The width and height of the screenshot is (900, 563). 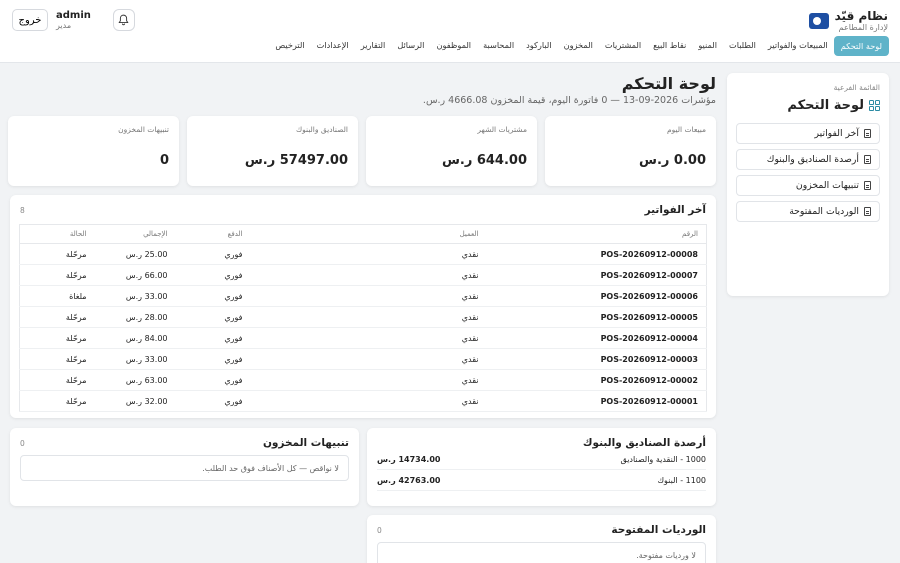 I want to click on invoice-total: 84.00 ر.س, so click(x=135, y=338).